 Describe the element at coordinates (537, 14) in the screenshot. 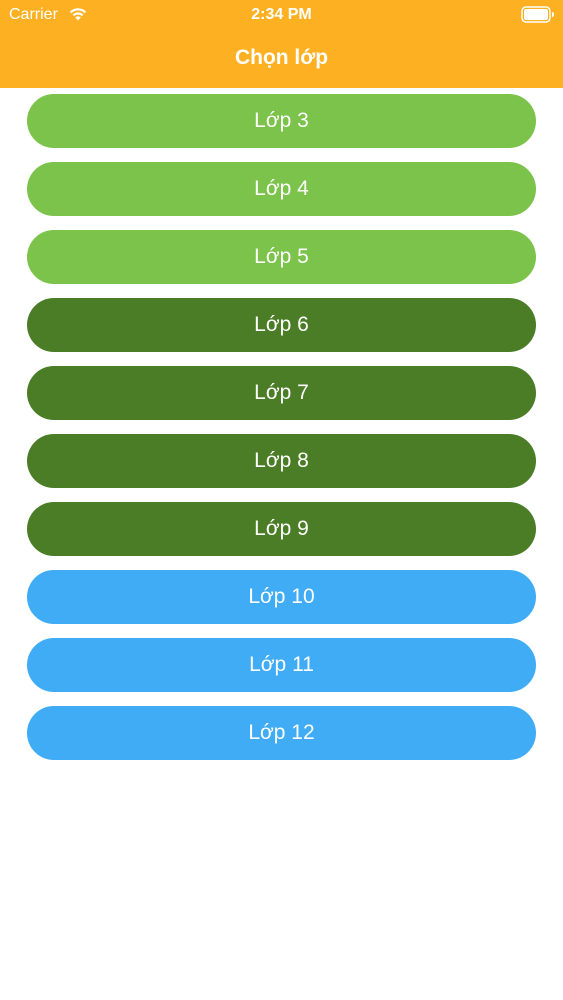

I see `battery-icon` at that location.